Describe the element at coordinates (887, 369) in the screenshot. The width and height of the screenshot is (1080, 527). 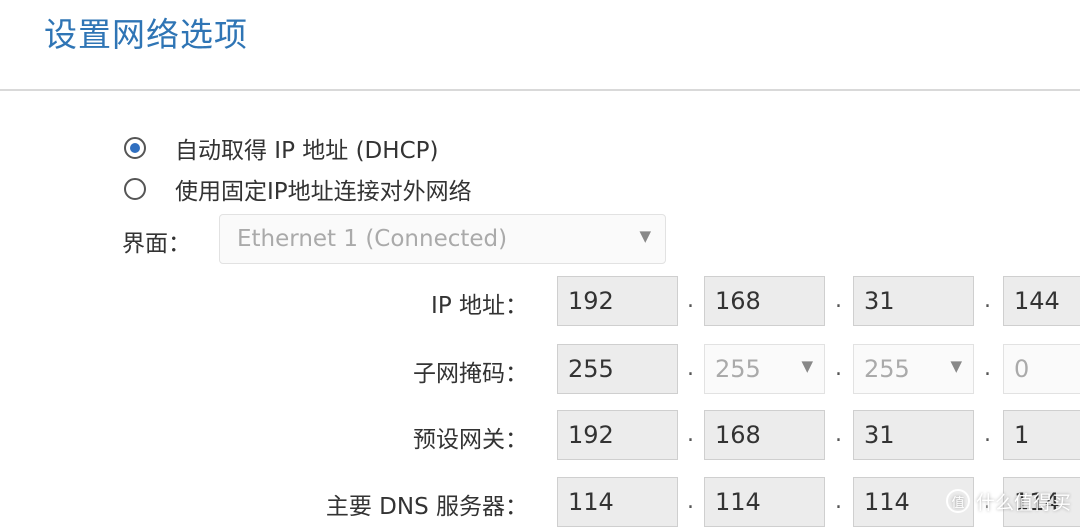
I see `subnet-octet-3-value: 255` at that location.